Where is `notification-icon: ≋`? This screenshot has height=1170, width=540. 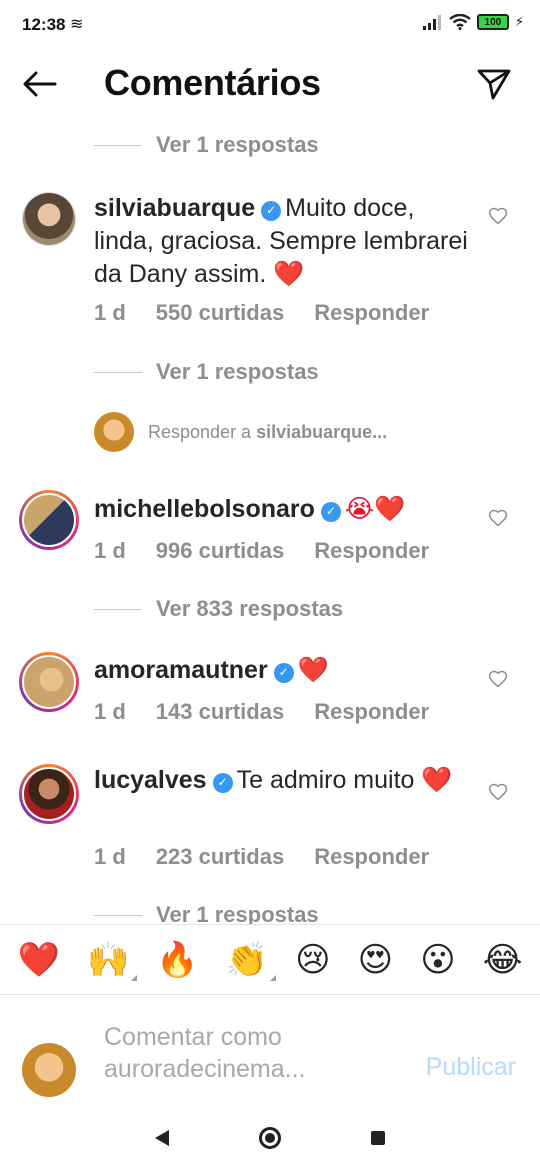
notification-icon: ≋ is located at coordinates (77, 24).